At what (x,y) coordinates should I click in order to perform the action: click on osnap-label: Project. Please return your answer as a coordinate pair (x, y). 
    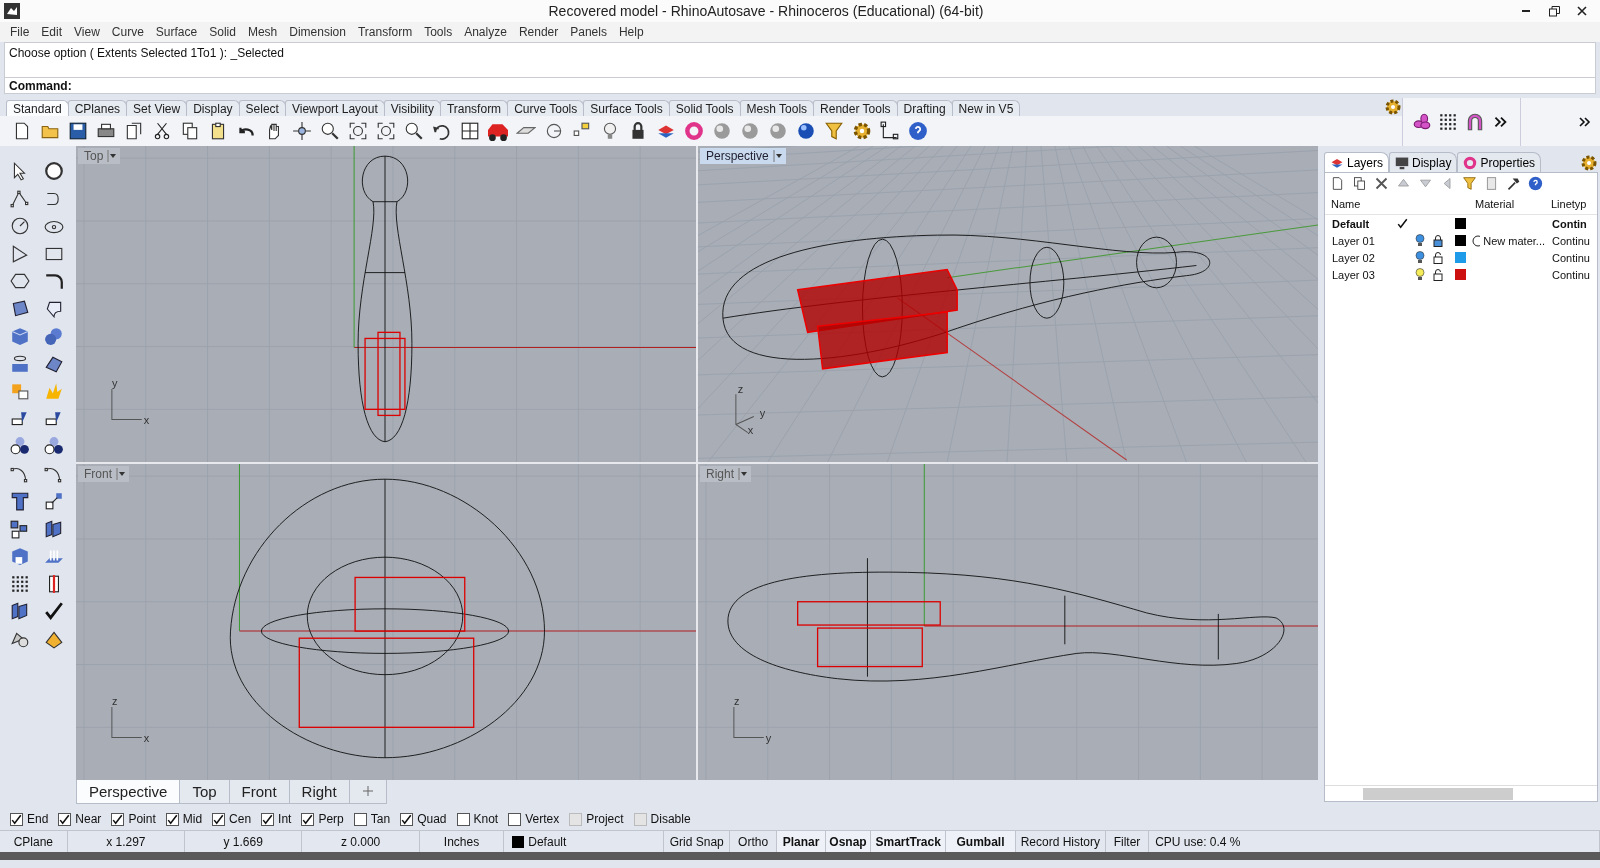
    Looking at the image, I should click on (605, 819).